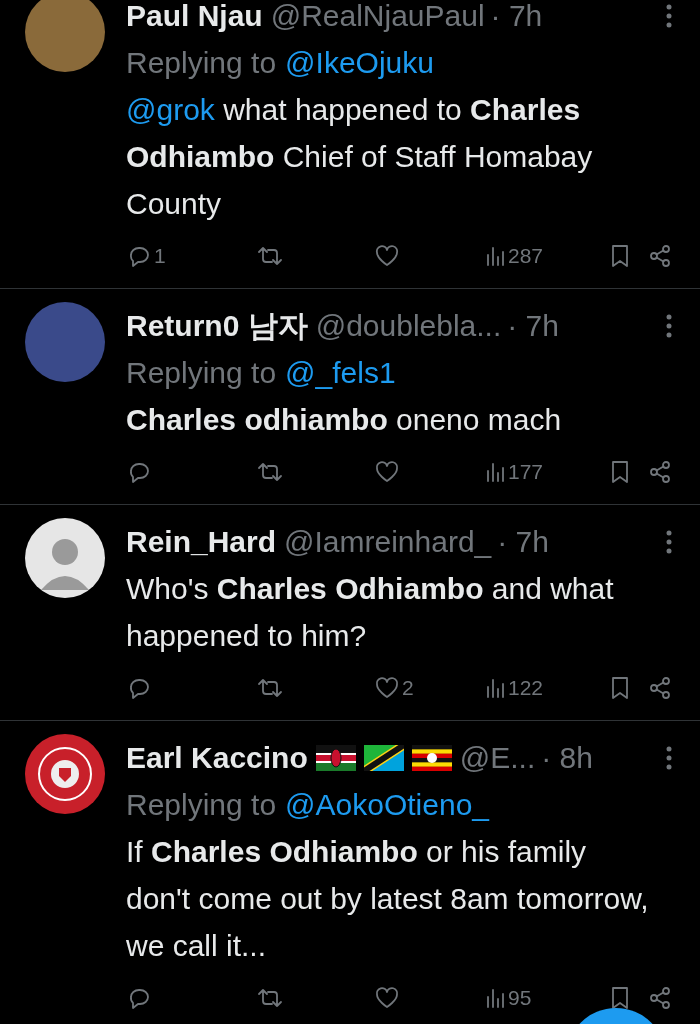 This screenshot has height=1024, width=700. I want to click on tweet-text: Who's Charles Odhiambo and what happened to him?, so click(370, 612).